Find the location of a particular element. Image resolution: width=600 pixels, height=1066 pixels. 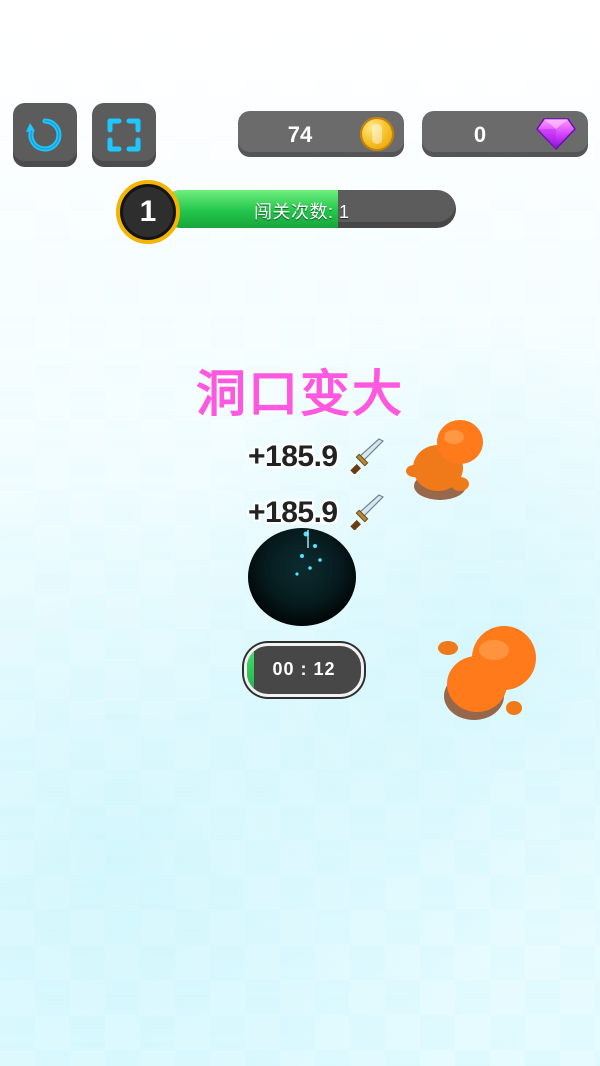

restart-button is located at coordinates (45, 135).